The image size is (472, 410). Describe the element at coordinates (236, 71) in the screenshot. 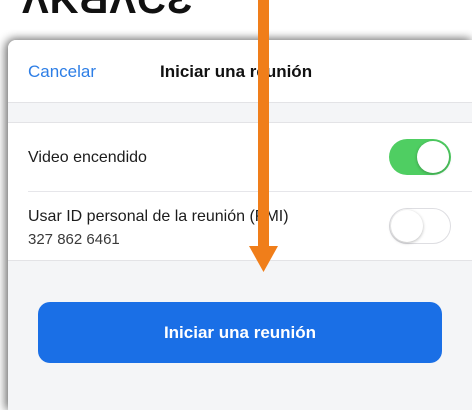

I see `dialog-title: Iniciar una reunión` at that location.